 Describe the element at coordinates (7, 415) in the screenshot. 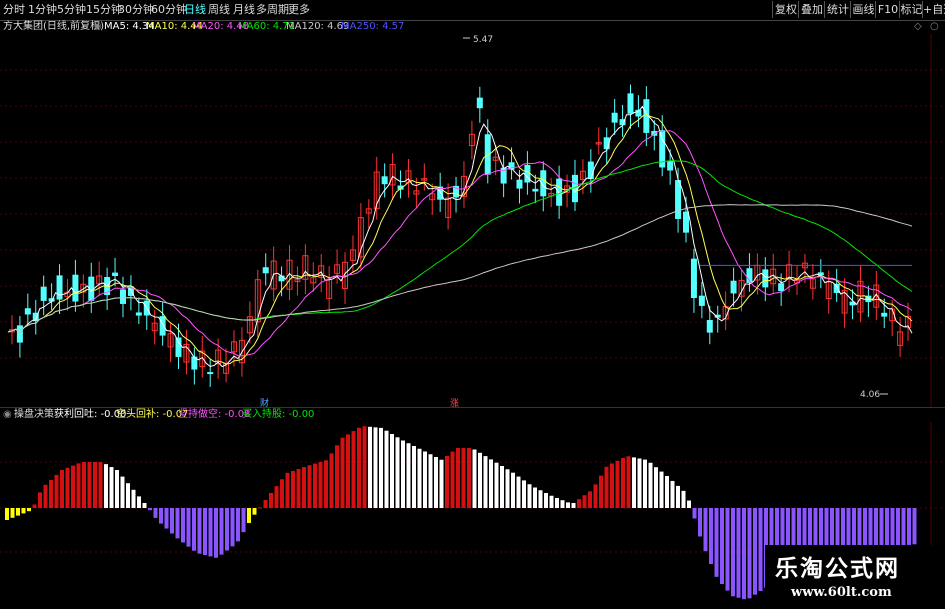

I see `indicator-settings-icon: ◉` at that location.